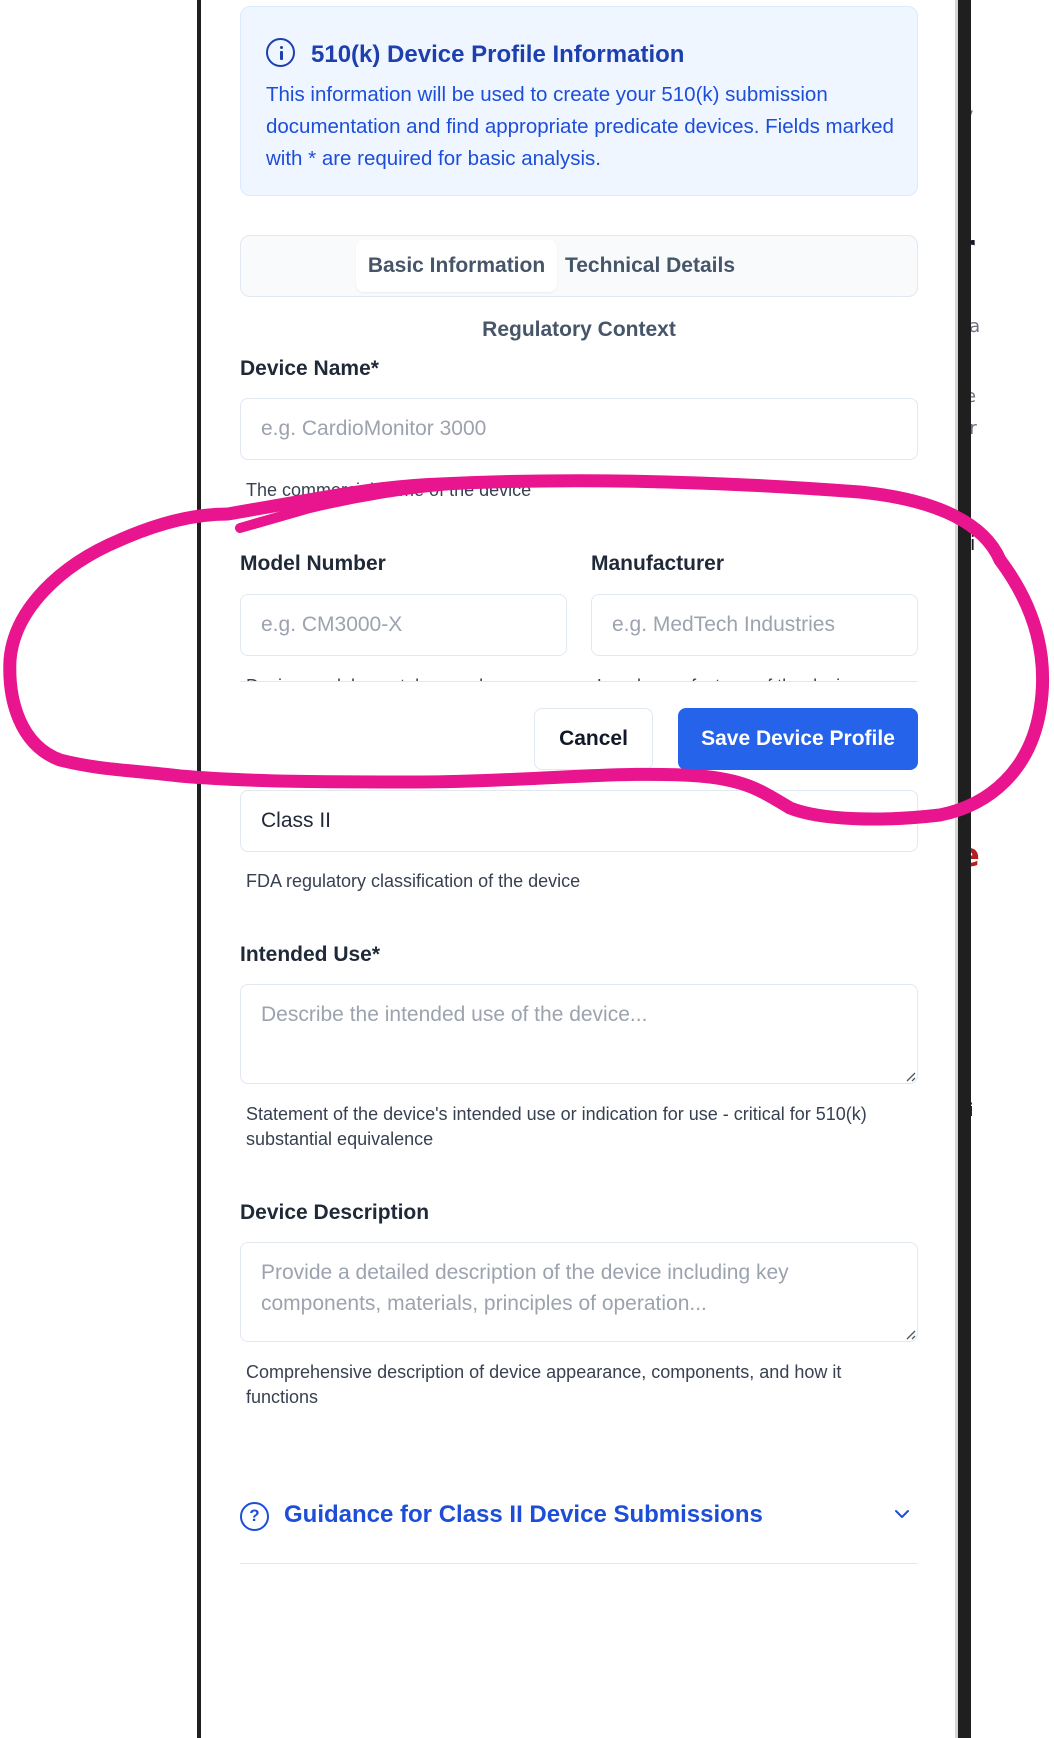 The width and height of the screenshot is (1054, 1738). Describe the element at coordinates (523, 1514) in the screenshot. I see `guidance-title: Guidance for Class II Device Submissions` at that location.